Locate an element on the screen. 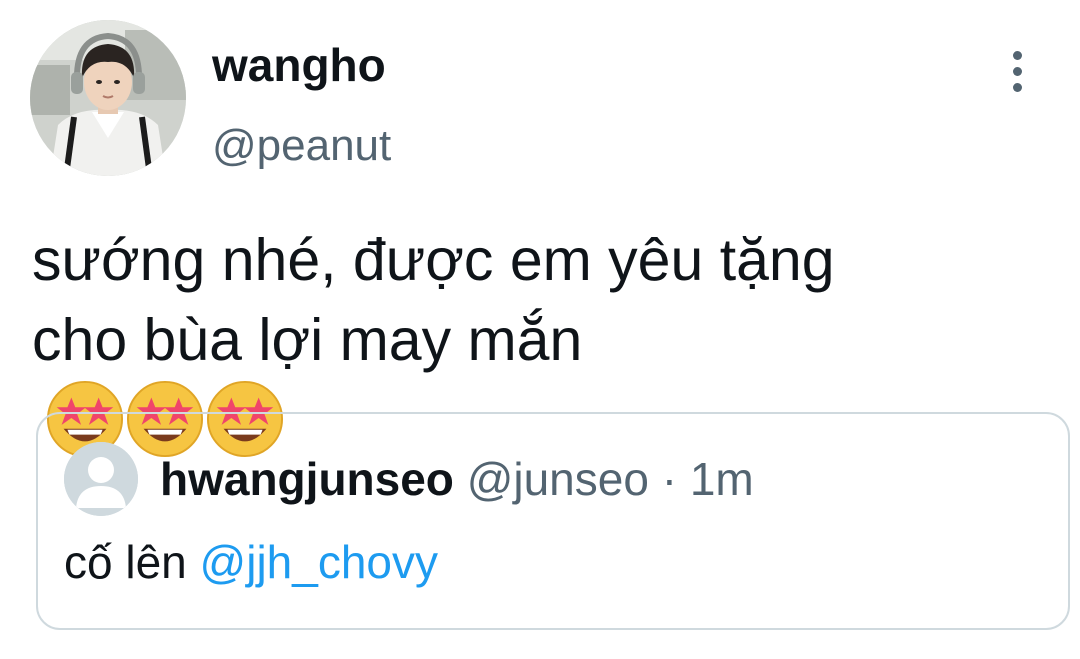  quoted-tweet-text-prefix: cố lên is located at coordinates (125, 562).